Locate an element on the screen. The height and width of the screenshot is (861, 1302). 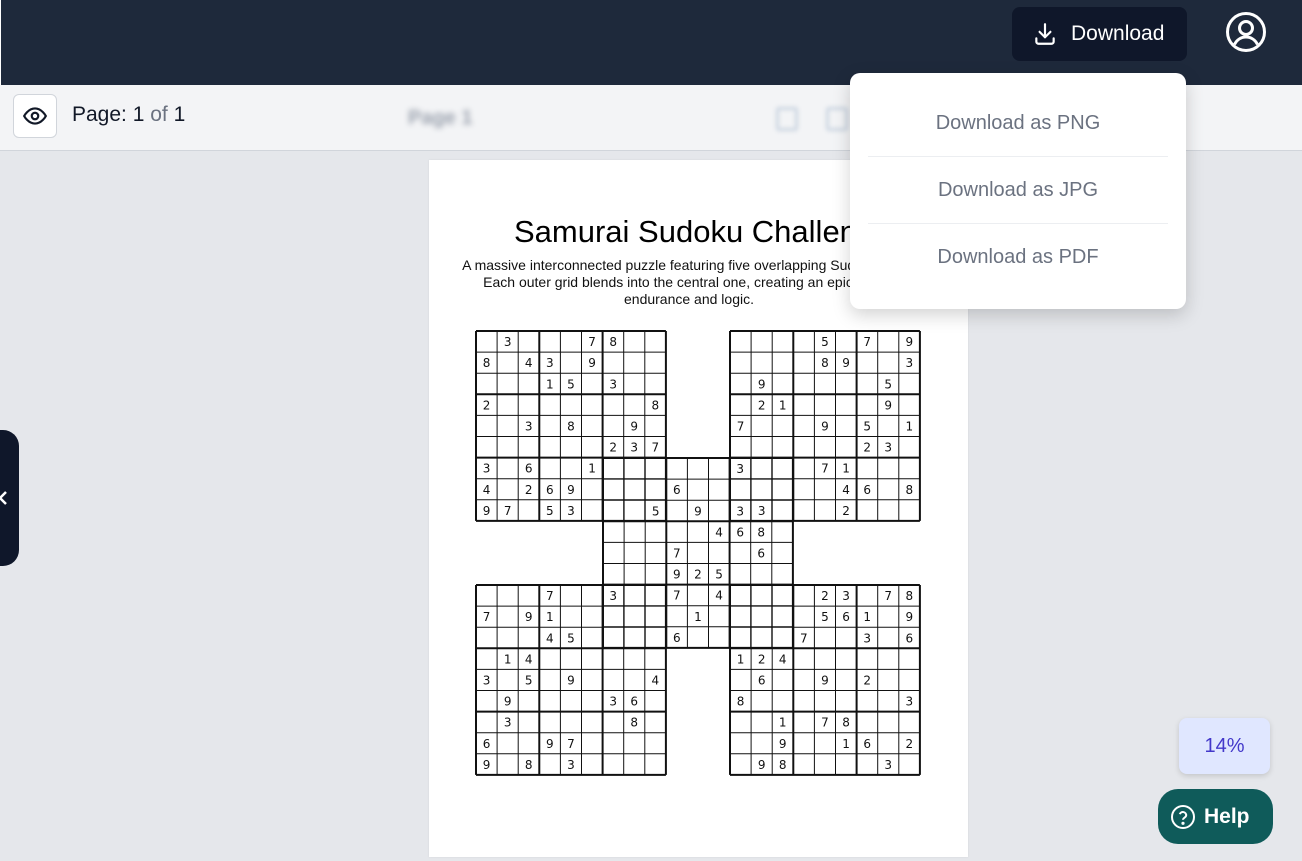
copy-page-icon is located at coordinates (837, 119).